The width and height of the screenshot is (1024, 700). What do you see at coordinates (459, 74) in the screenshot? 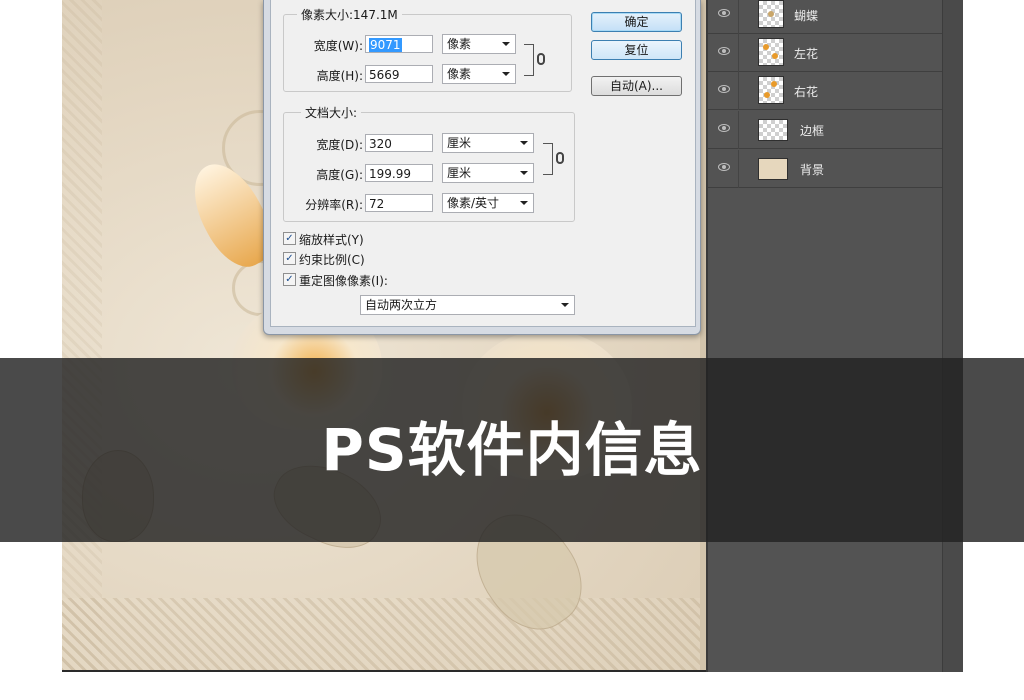
I see `pixel-height-unit-value: 像素` at bounding box center [459, 74].